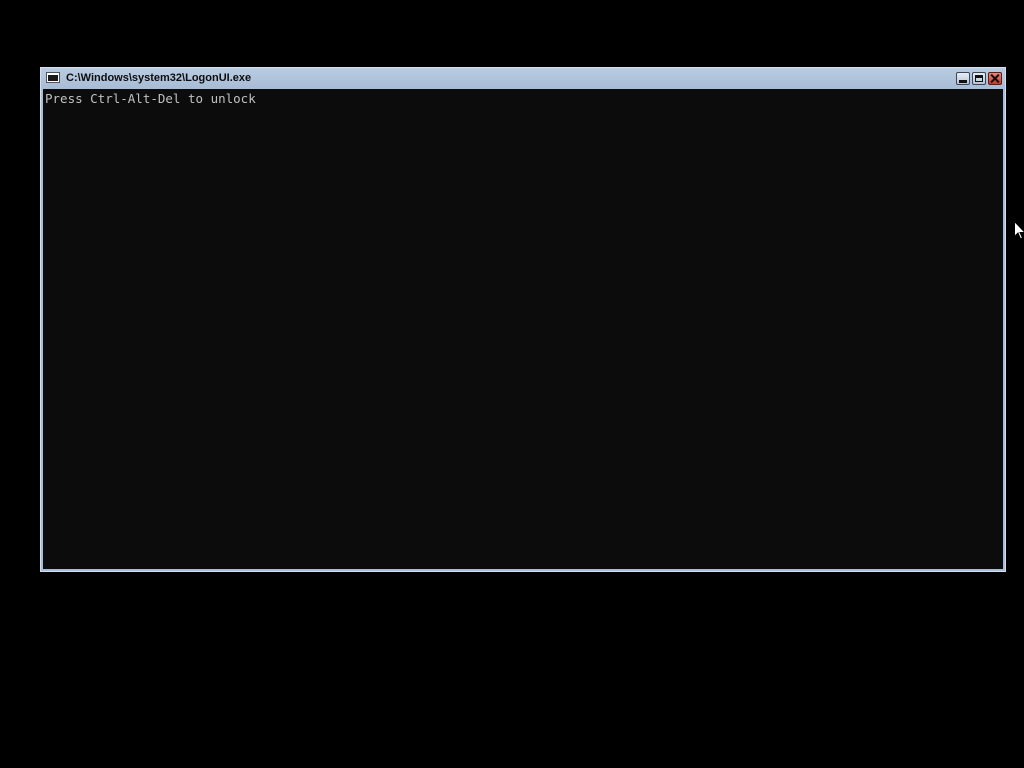 This screenshot has height=768, width=1024. Describe the element at coordinates (159, 78) in the screenshot. I see `window-title: C:\Windows\system32\LogonUI.exe` at that location.